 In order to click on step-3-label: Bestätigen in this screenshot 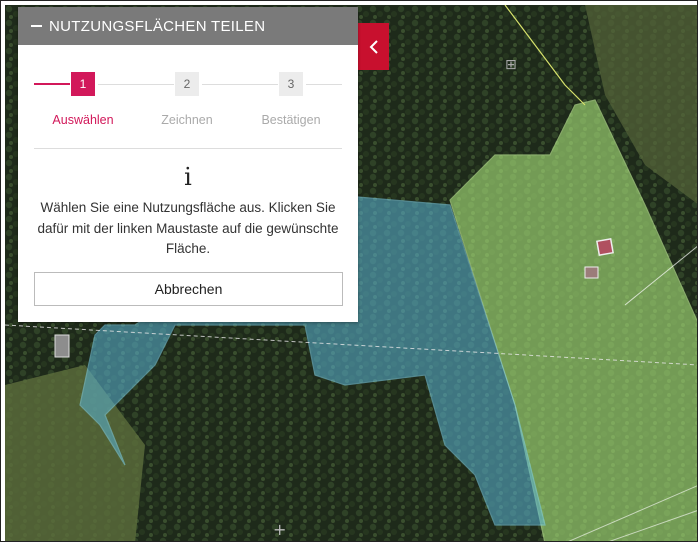, I will do `click(291, 120)`.